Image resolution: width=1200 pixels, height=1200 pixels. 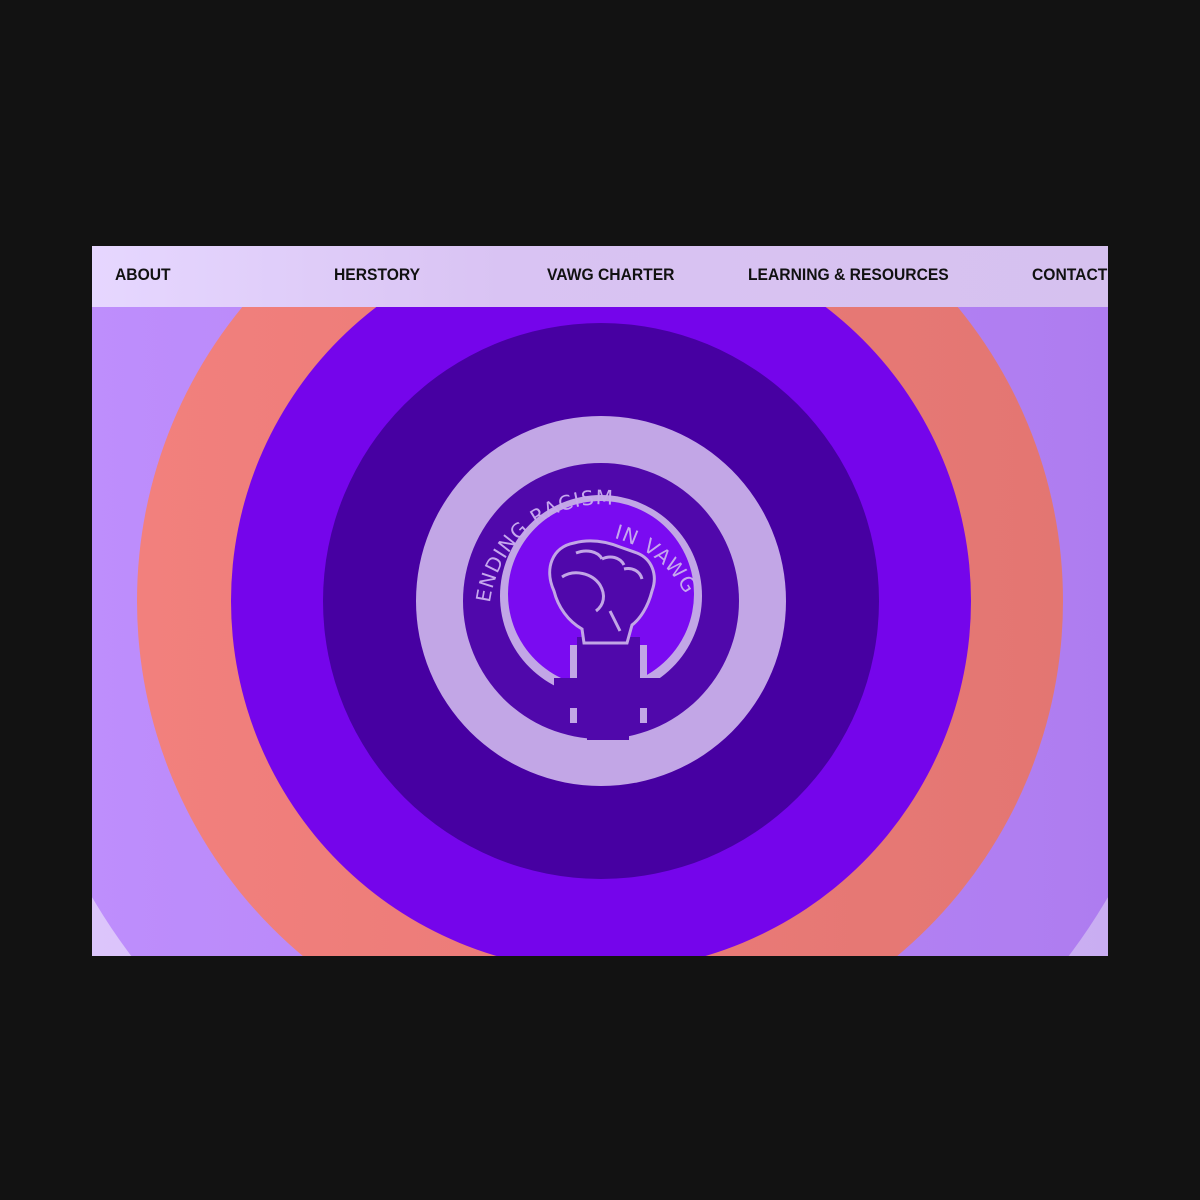 What do you see at coordinates (610, 275) in the screenshot?
I see `nav-vawg-charter: VAWG CHARTER` at bounding box center [610, 275].